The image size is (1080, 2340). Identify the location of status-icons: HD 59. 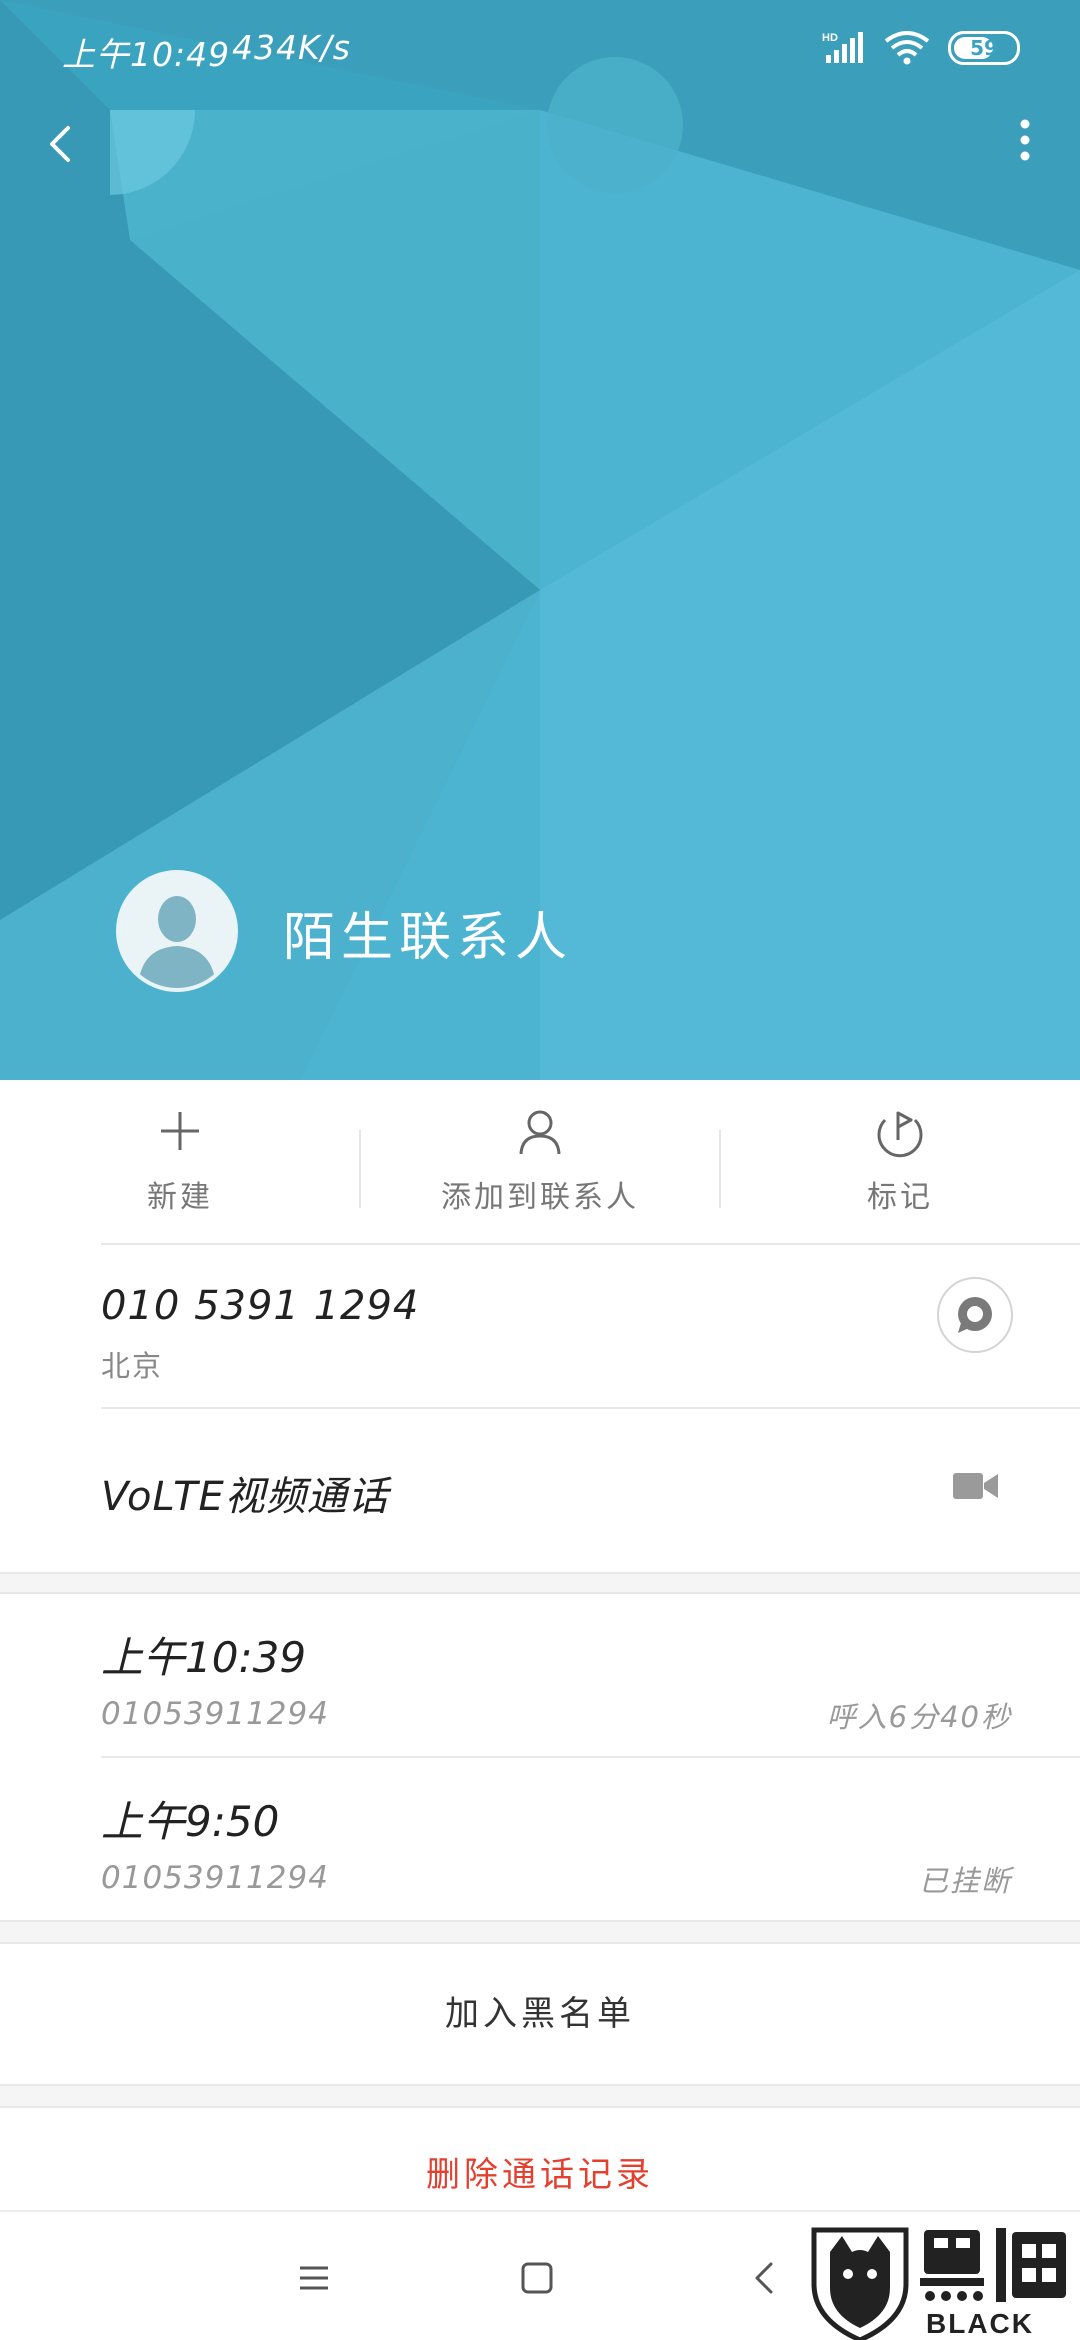
(921, 48).